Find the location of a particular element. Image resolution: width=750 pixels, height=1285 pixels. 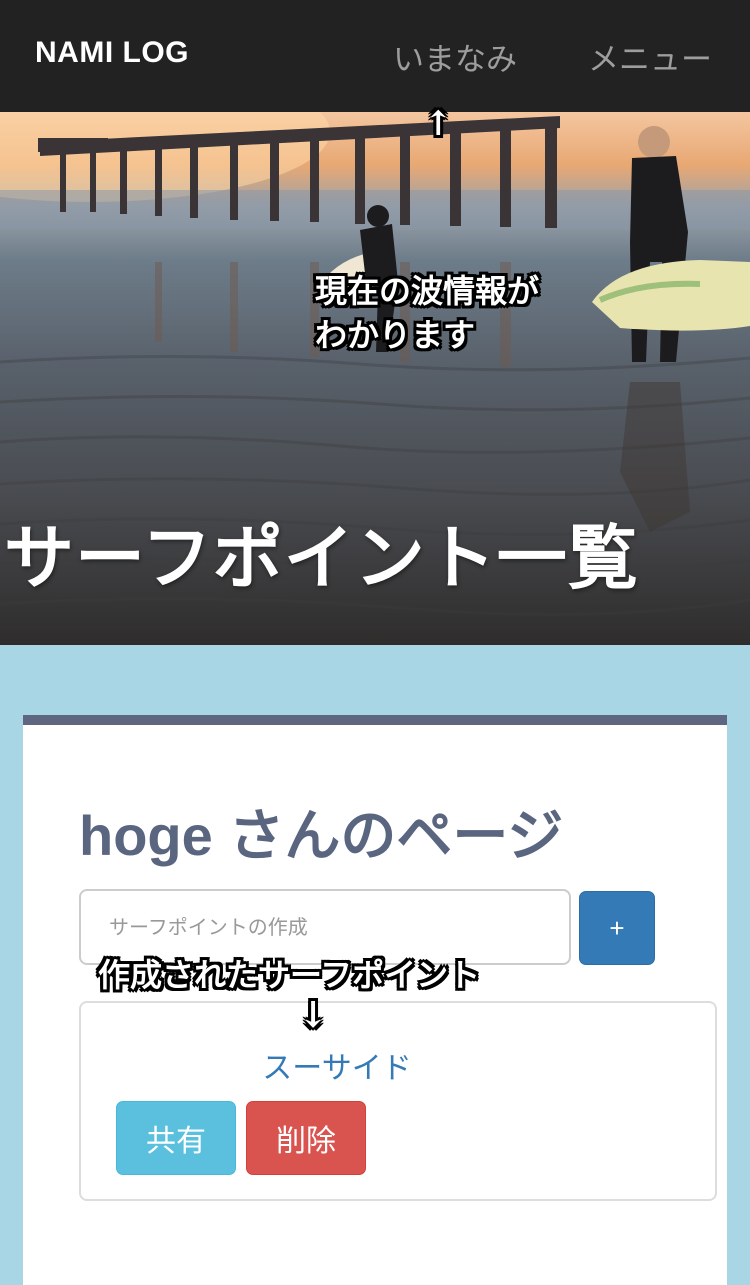

page-title: hoge さんのページ is located at coordinates (321, 835).